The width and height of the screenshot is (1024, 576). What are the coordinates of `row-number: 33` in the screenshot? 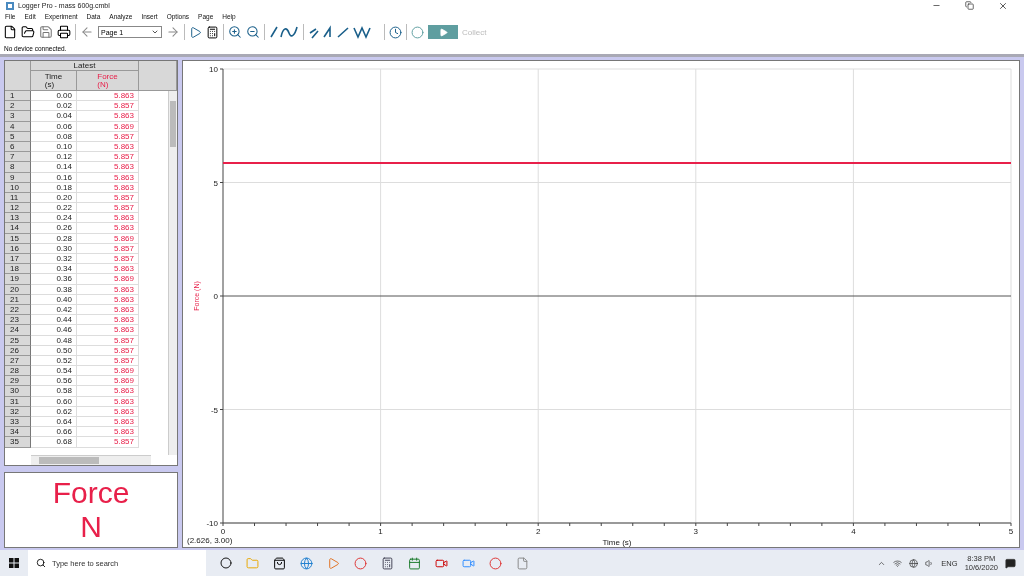 It's located at (18, 422).